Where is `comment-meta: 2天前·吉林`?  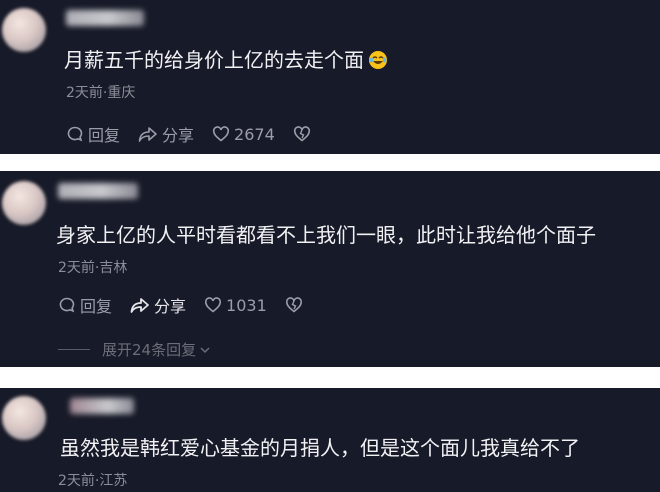
comment-meta: 2天前·吉林 is located at coordinates (93, 268).